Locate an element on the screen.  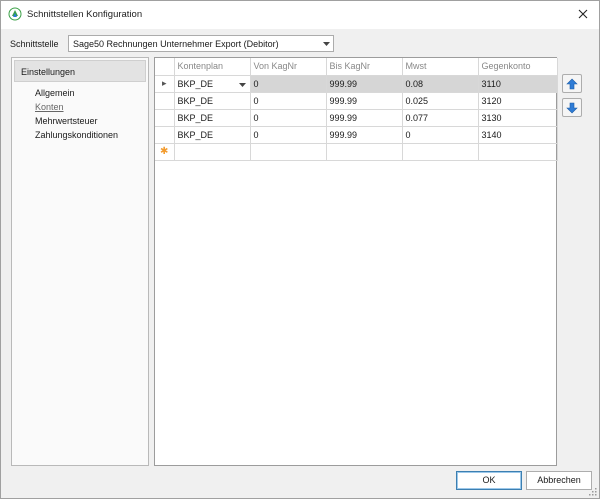
gegenkonto-cell: 3110 is located at coordinates (518, 84).